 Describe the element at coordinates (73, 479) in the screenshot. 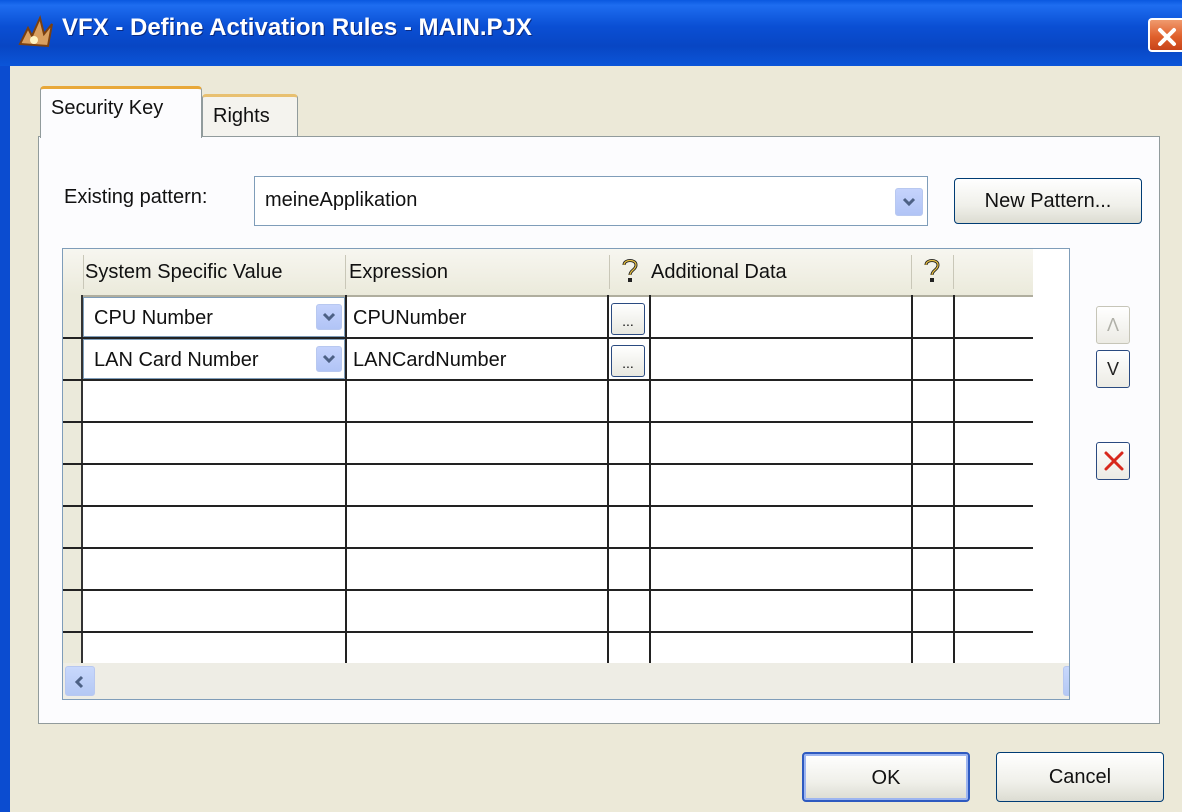

I see `row-selector-column` at that location.